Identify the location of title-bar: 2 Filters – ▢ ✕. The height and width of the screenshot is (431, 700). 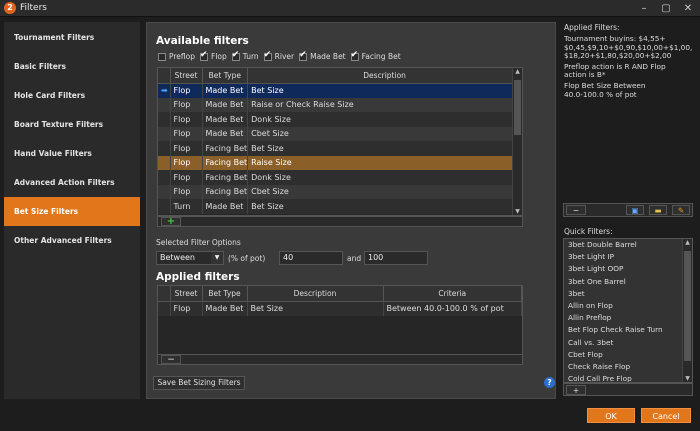
(350, 8).